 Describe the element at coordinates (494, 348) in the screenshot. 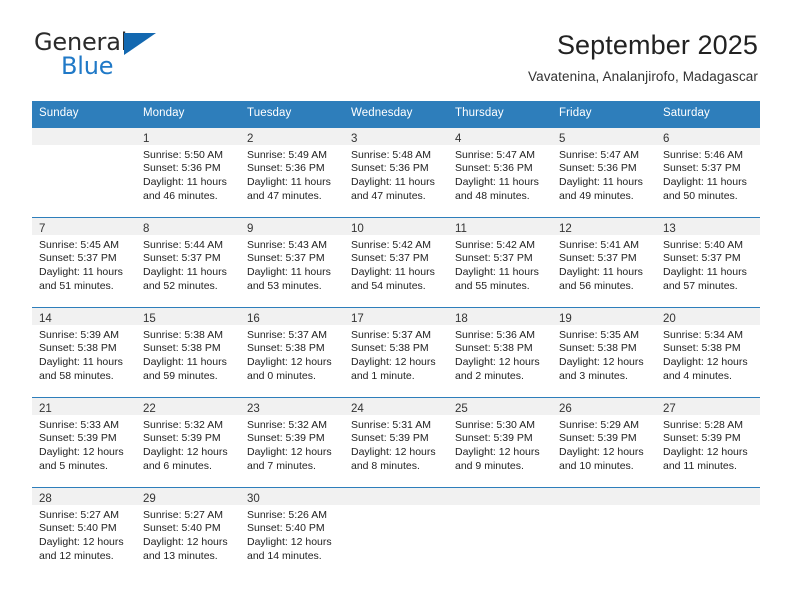

I see `sunset-text: Sunset: 5:38 PM` at that location.